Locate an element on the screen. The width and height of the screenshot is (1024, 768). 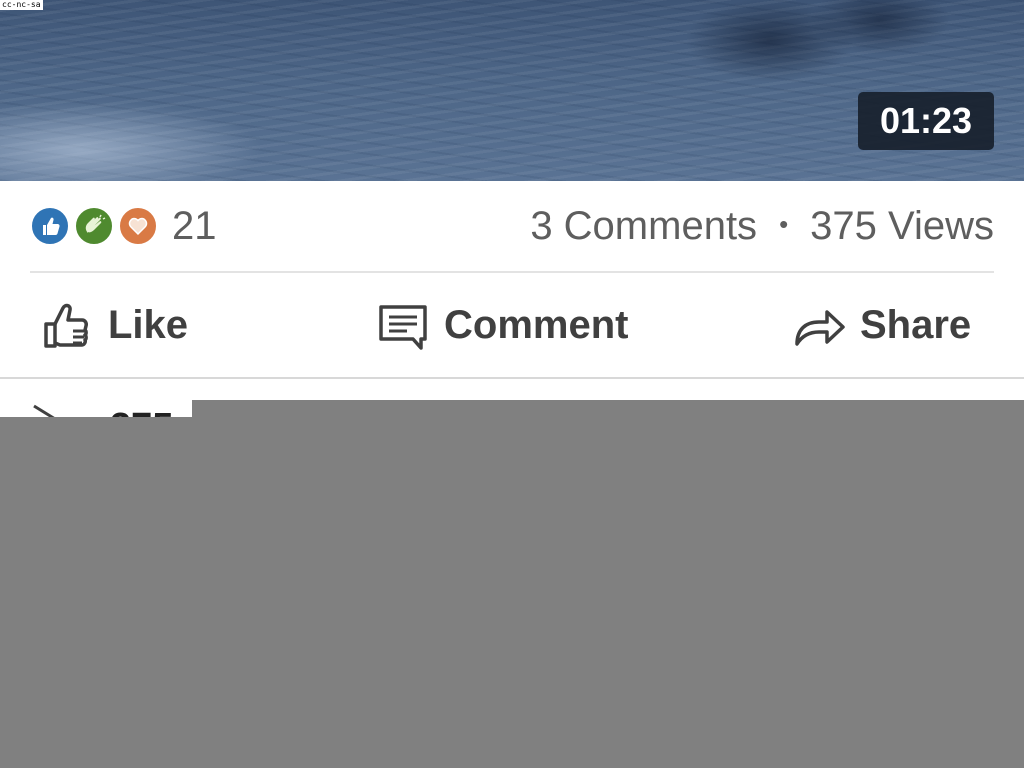
post-action-bar: Like Comment Share is located at coordinates (512, 326).